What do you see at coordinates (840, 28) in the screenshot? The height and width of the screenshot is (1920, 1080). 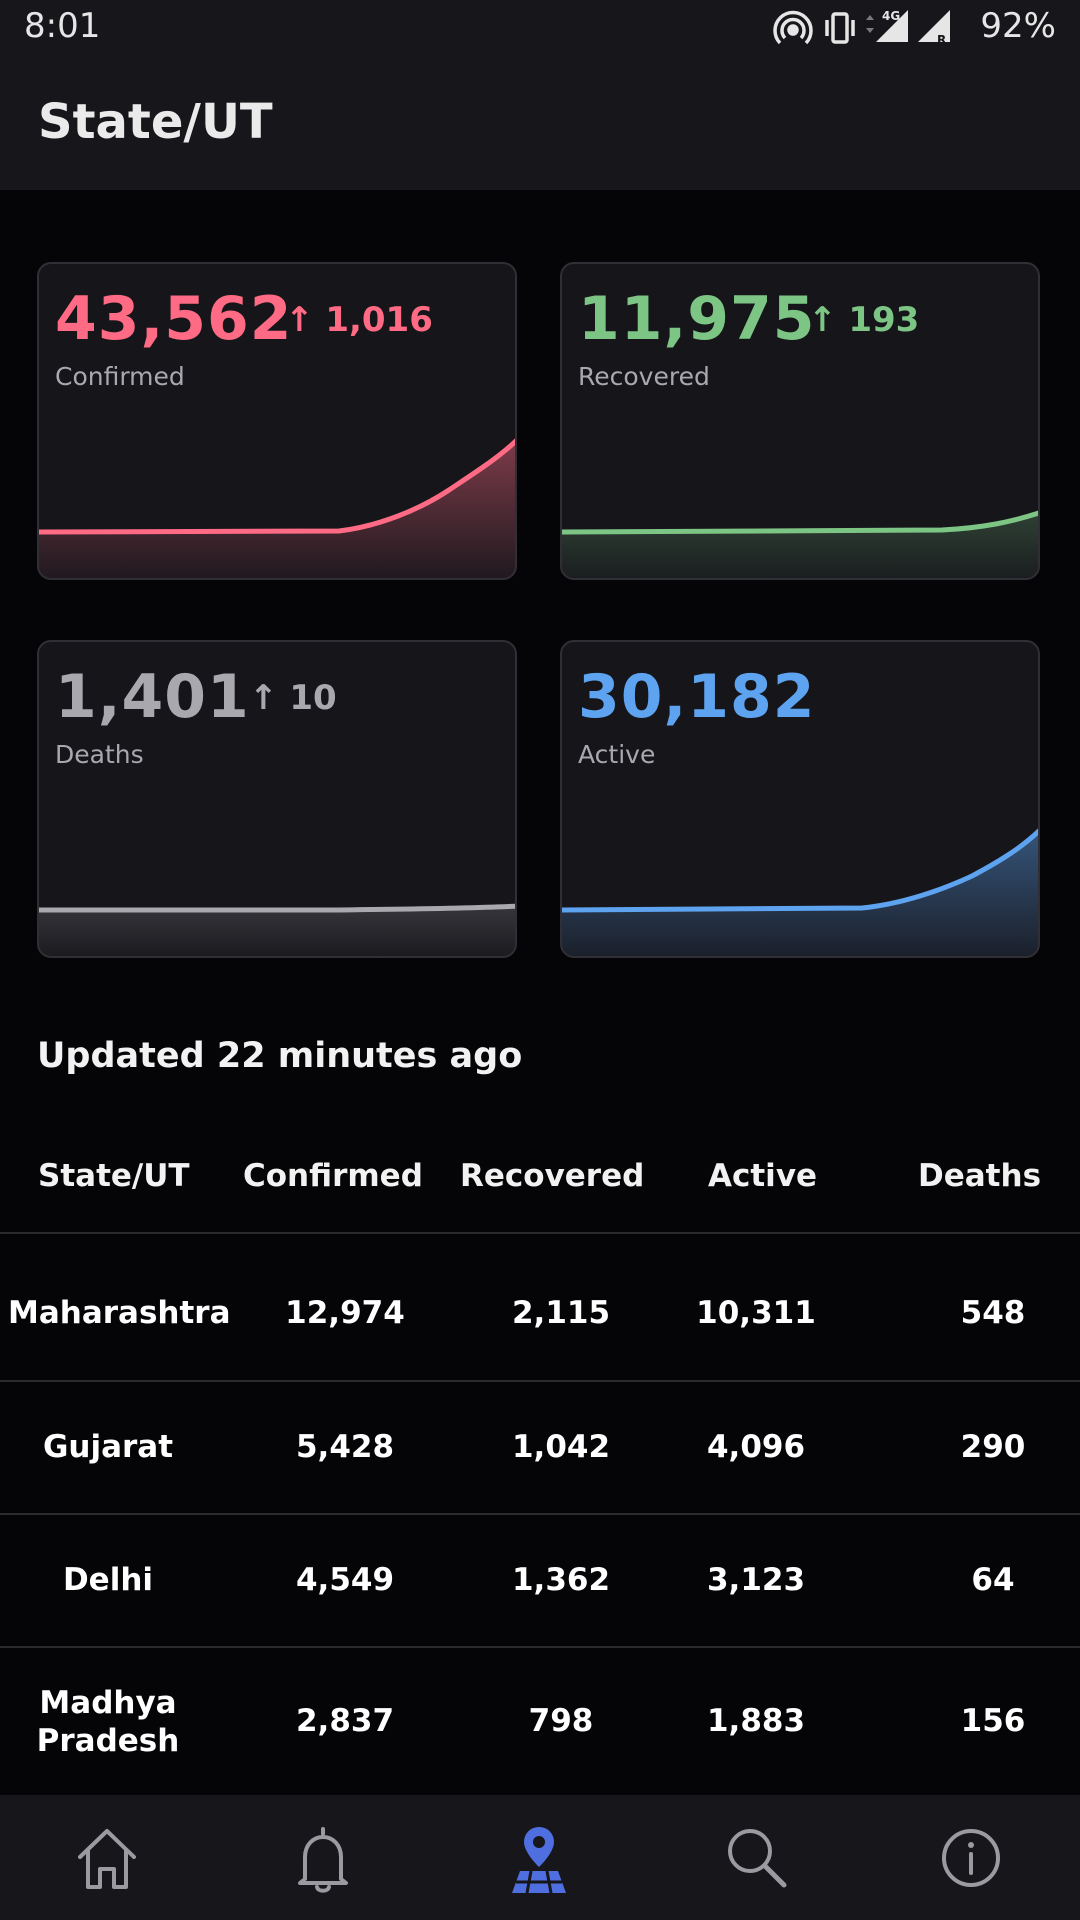 I see `vibrate-icon` at bounding box center [840, 28].